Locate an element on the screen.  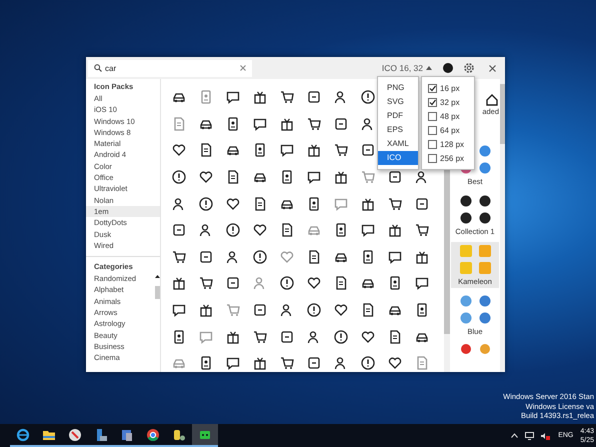
settings-icon is located at coordinates (469, 68).